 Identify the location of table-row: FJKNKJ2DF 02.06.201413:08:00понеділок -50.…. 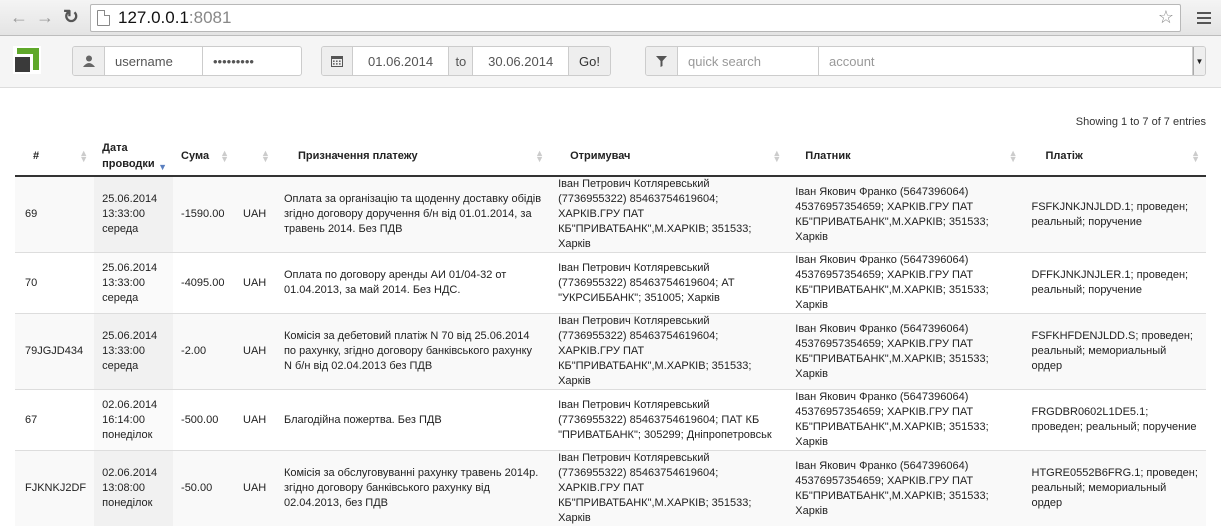
(610, 488).